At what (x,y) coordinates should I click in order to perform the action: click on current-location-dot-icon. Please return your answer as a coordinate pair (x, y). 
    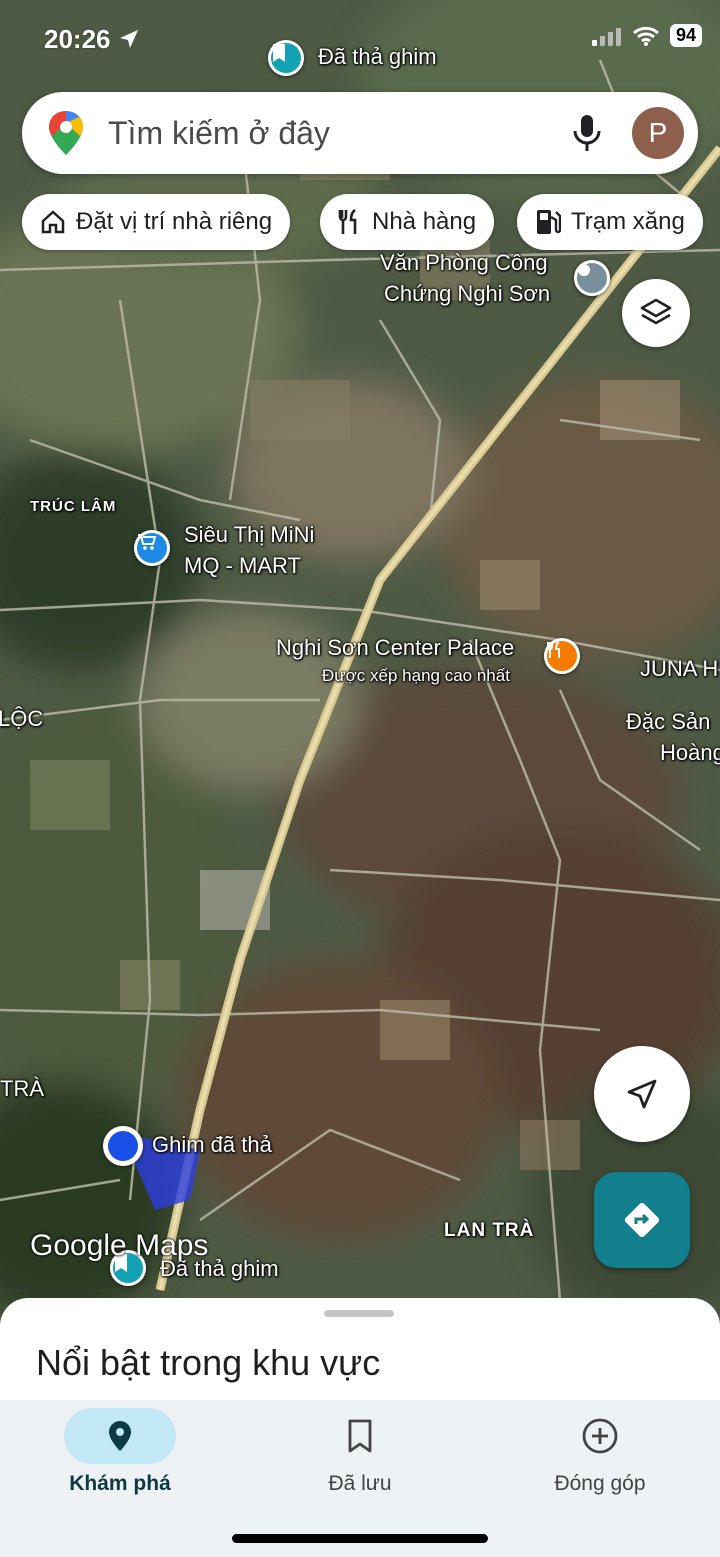
    Looking at the image, I should click on (123, 1146).